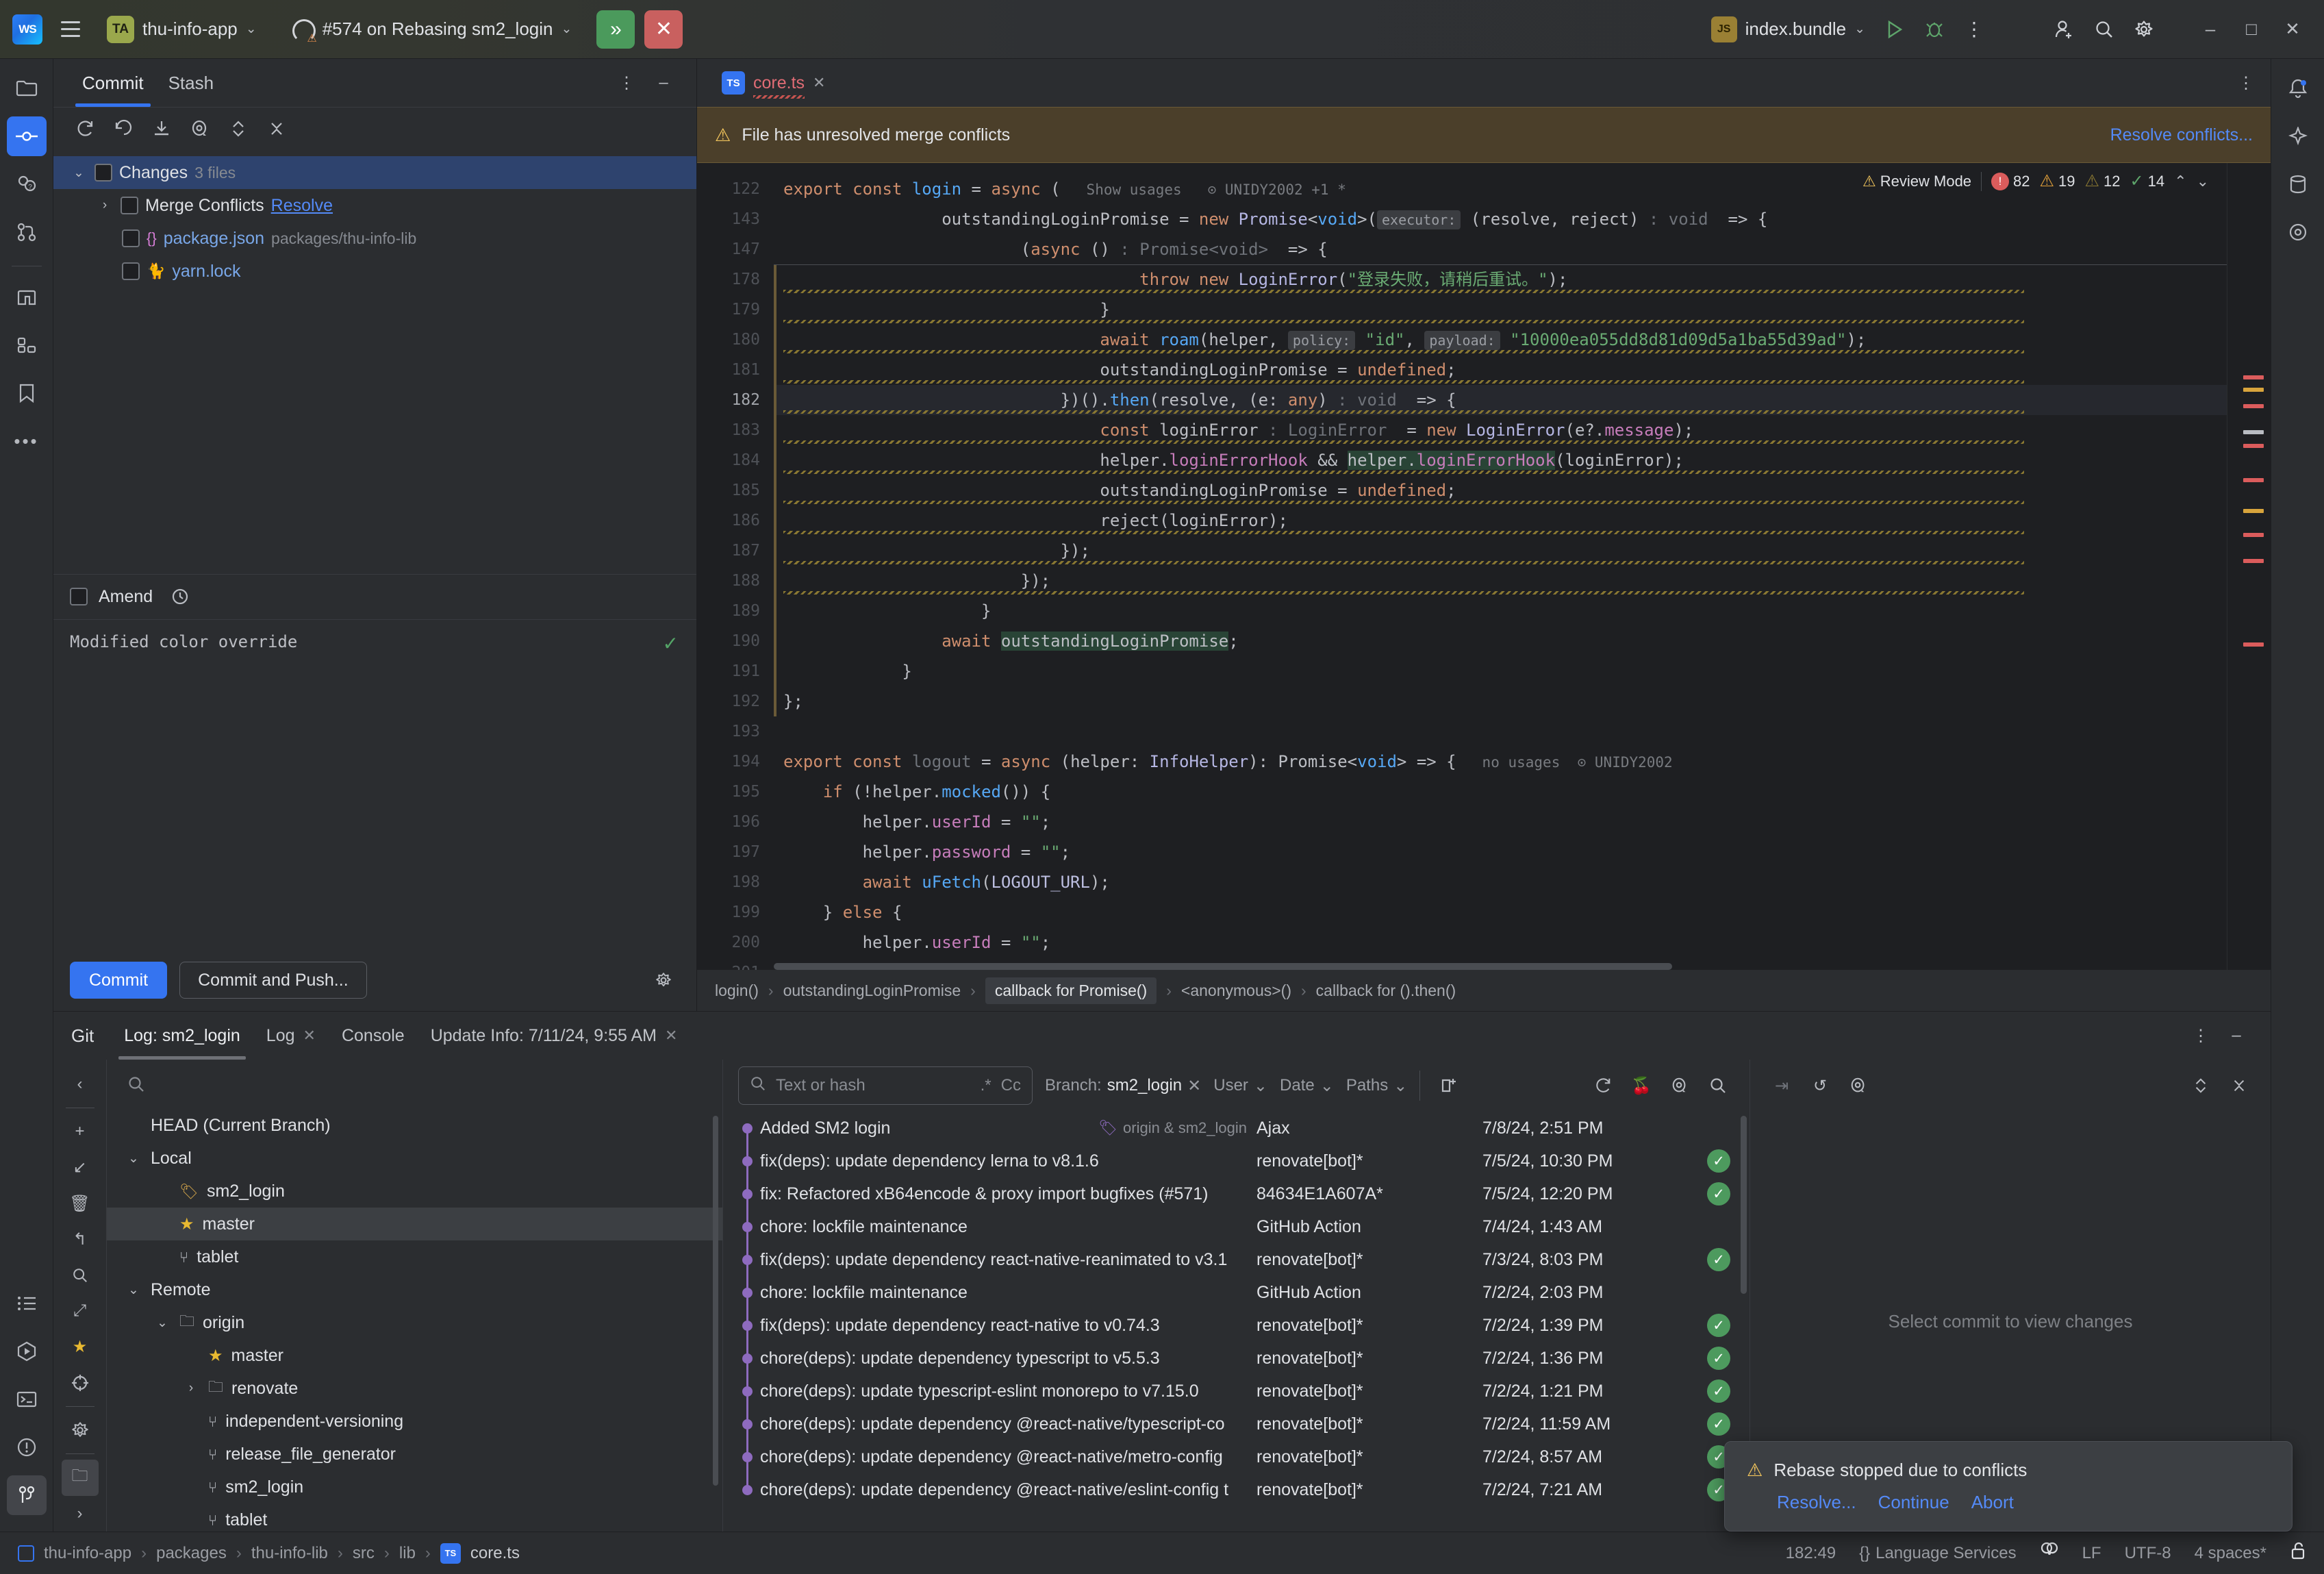  Describe the element at coordinates (414, 1084) in the screenshot. I see `branch-search-input` at that location.